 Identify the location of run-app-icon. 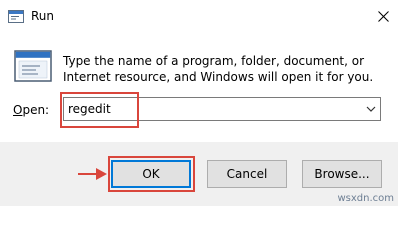
(16, 16).